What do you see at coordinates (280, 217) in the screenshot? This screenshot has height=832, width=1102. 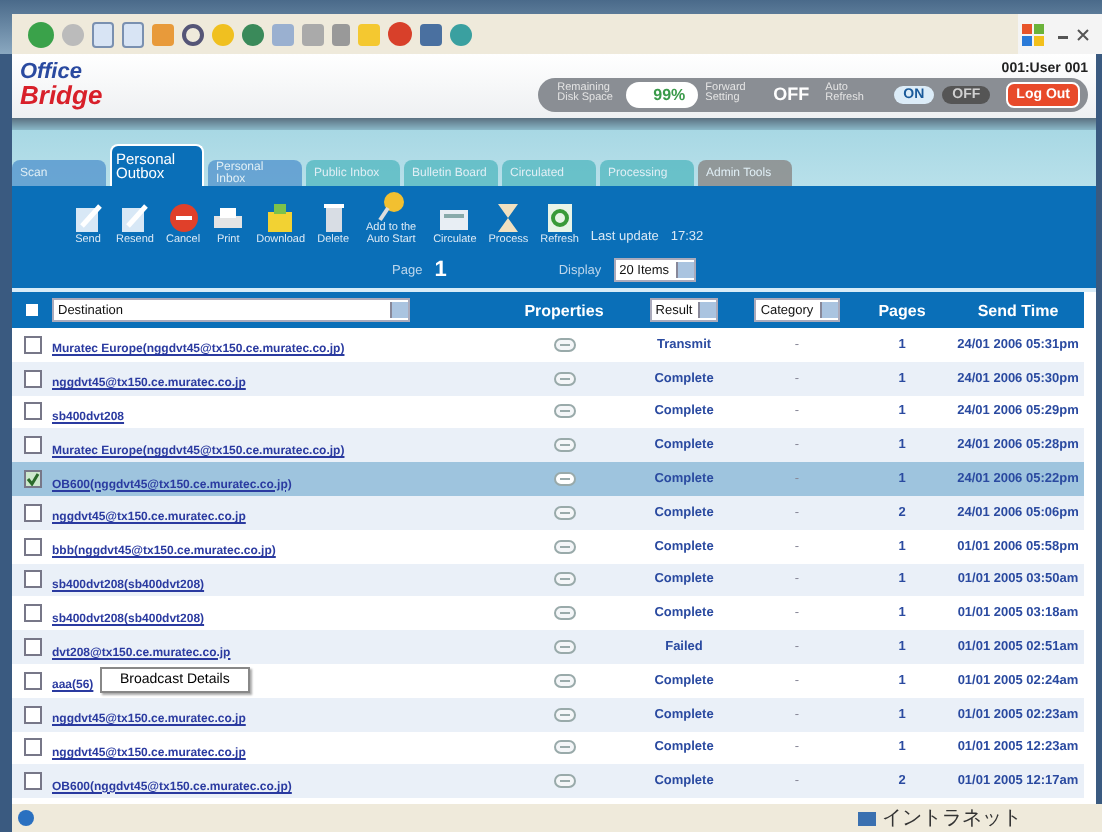 I see `folder-icon` at bounding box center [280, 217].